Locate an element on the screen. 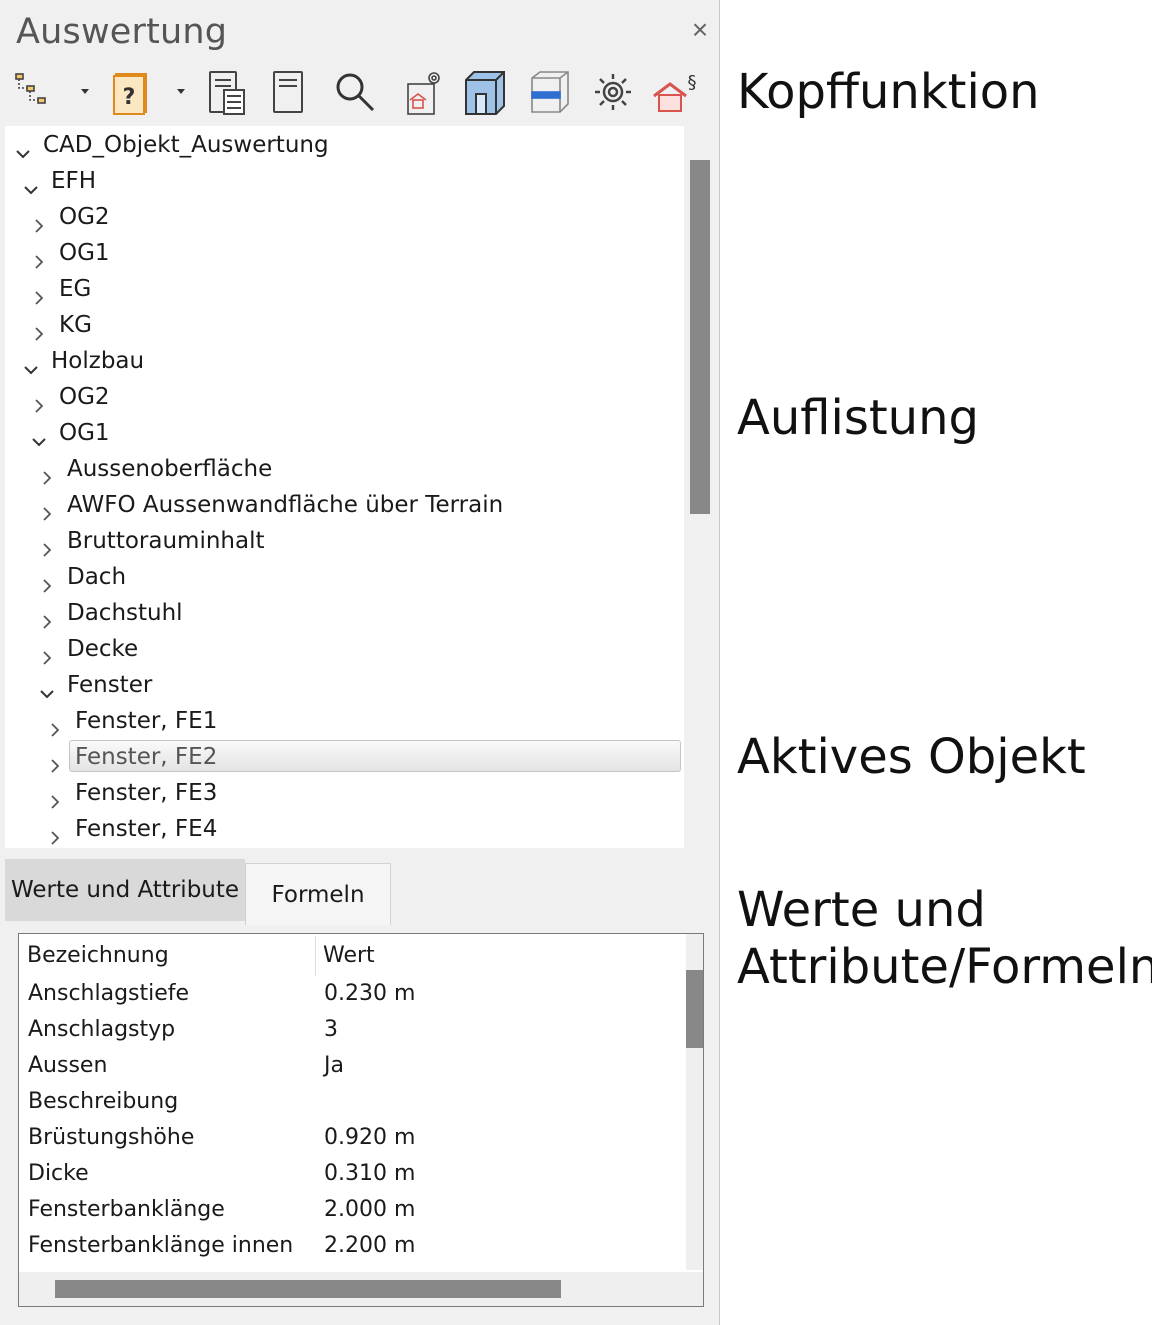 This screenshot has height=1325, width=1152. tree-item-label: OG1 is located at coordinates (84, 253).